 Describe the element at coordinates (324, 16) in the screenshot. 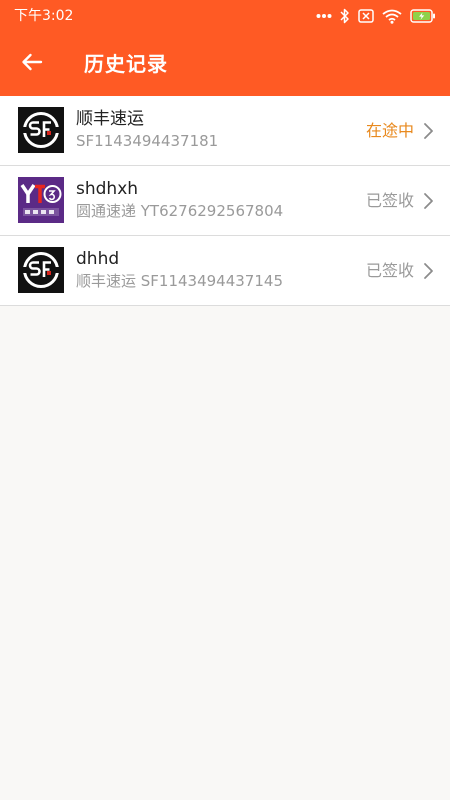

I see `more-dots-icon` at that location.